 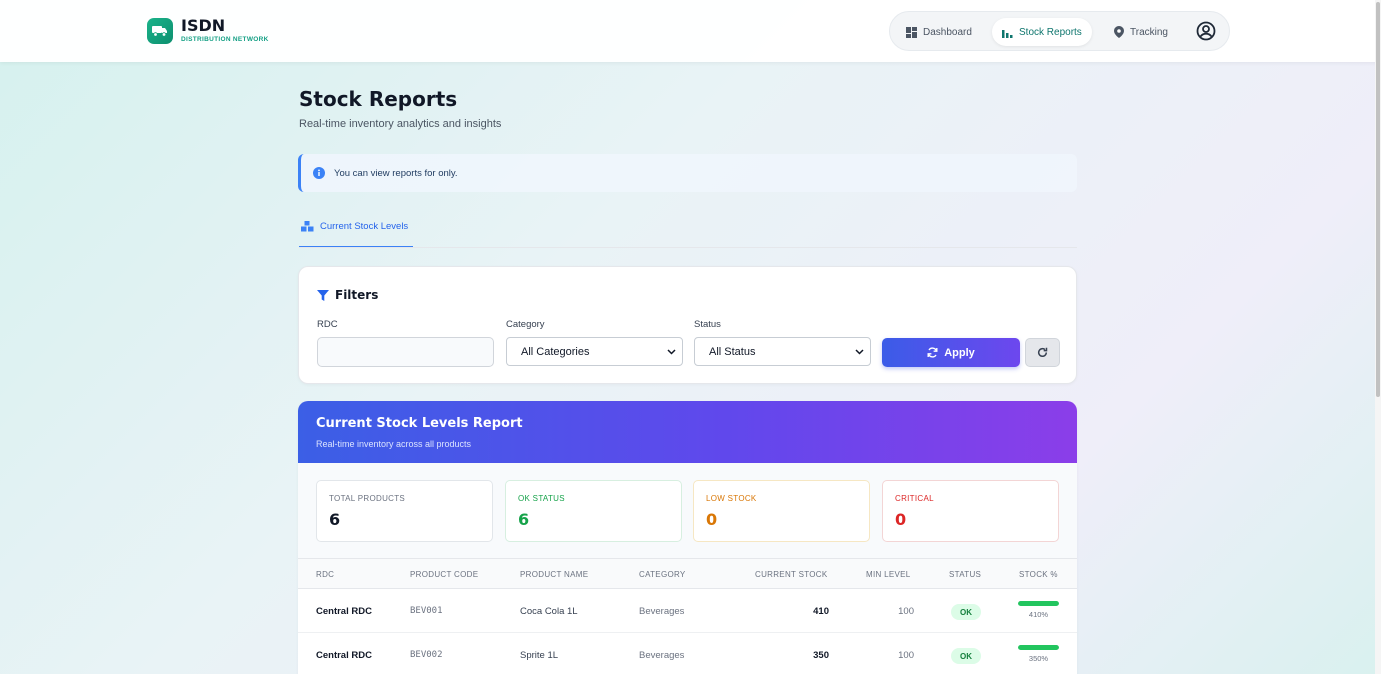 What do you see at coordinates (932, 352) in the screenshot?
I see `sync-icon` at bounding box center [932, 352].